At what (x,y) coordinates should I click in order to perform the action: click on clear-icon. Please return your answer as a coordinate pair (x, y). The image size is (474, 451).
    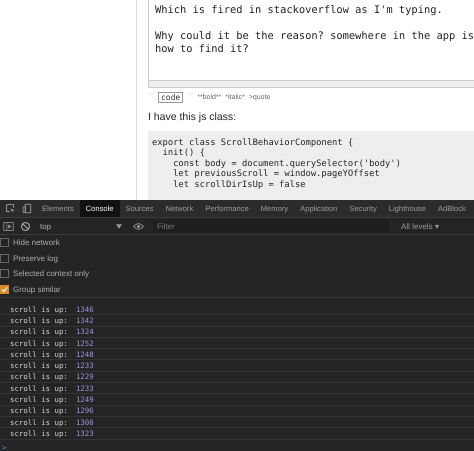
    Looking at the image, I should click on (25, 226).